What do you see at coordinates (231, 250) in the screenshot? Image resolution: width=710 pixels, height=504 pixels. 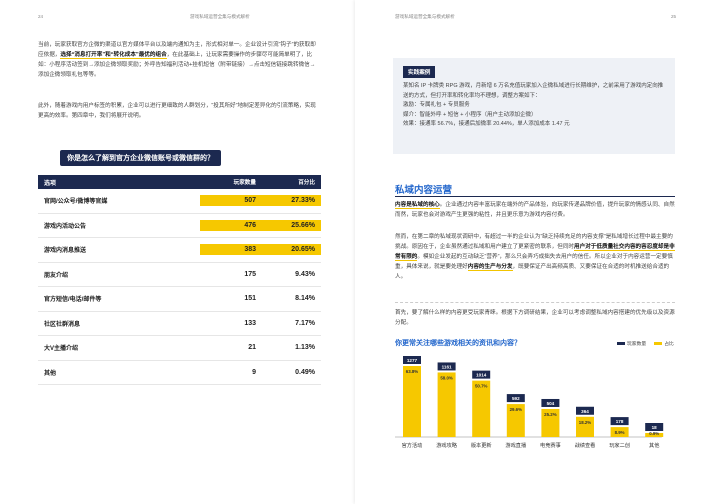 I see `row-count: 383` at bounding box center [231, 250].